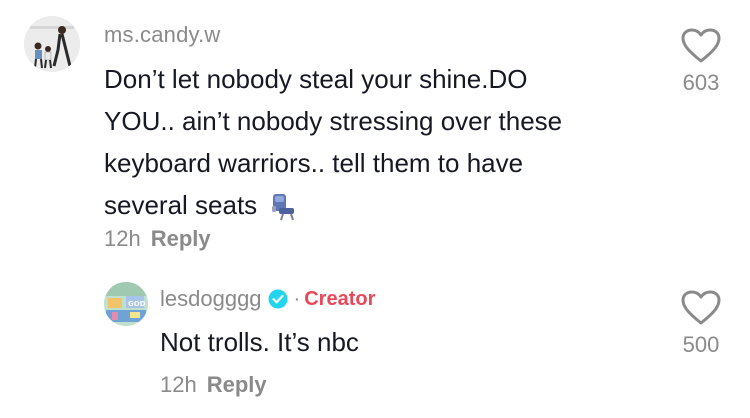  What do you see at coordinates (340, 298) in the screenshot?
I see `creator-badge: Creator` at bounding box center [340, 298].